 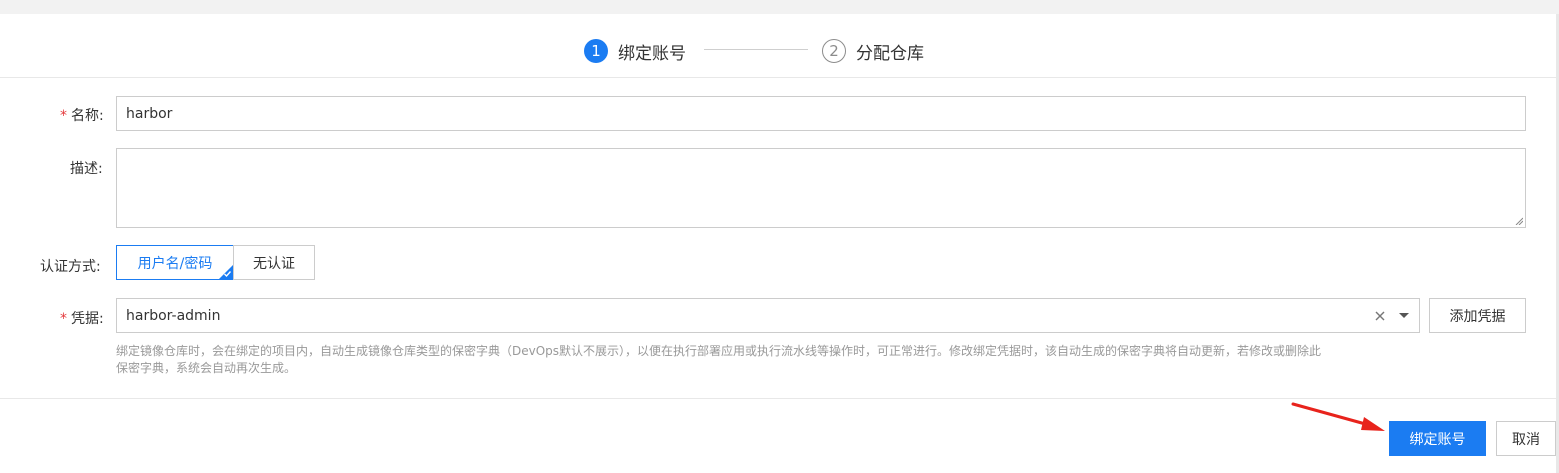 What do you see at coordinates (596, 51) in the screenshot?
I see `step-number-1: 1` at bounding box center [596, 51].